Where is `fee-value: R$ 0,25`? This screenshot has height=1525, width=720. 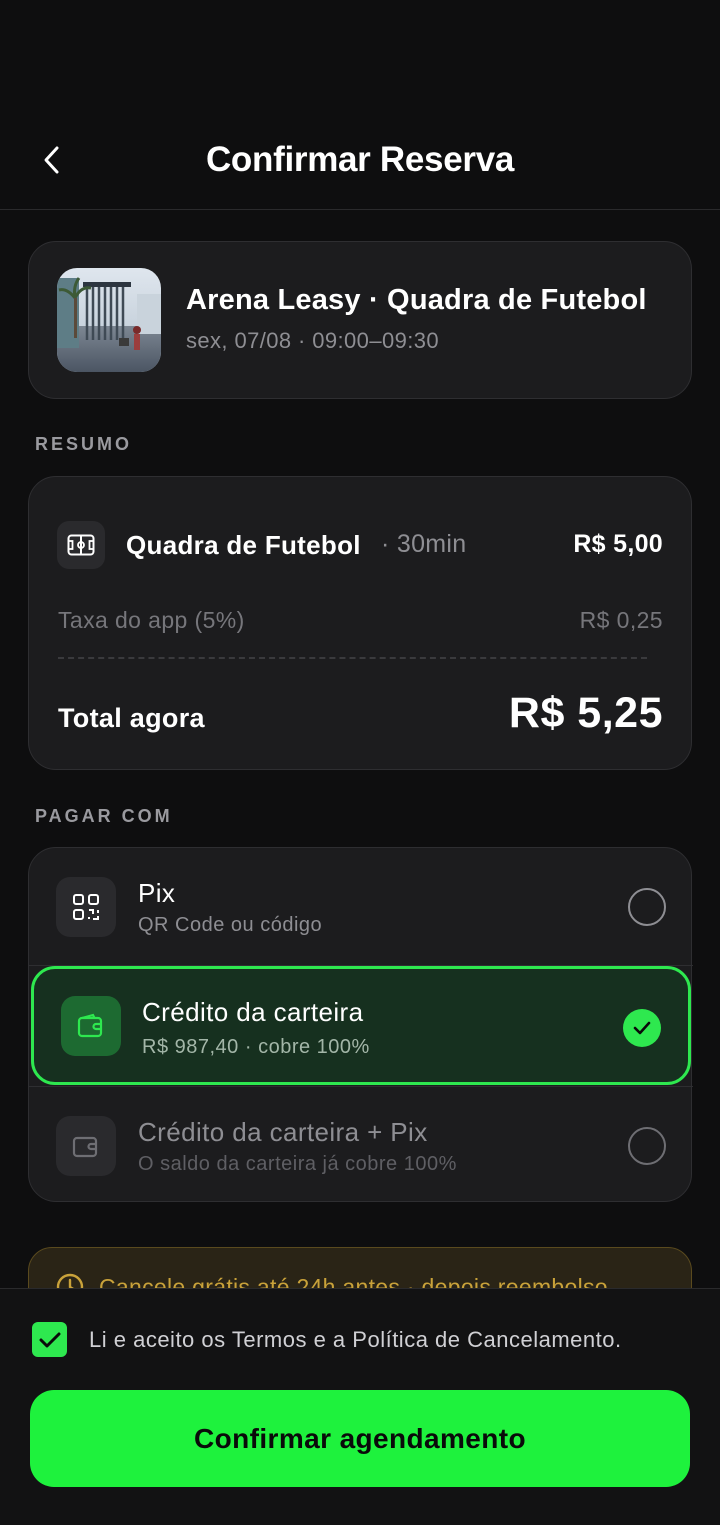
fee-value: R$ 0,25 is located at coordinates (621, 620).